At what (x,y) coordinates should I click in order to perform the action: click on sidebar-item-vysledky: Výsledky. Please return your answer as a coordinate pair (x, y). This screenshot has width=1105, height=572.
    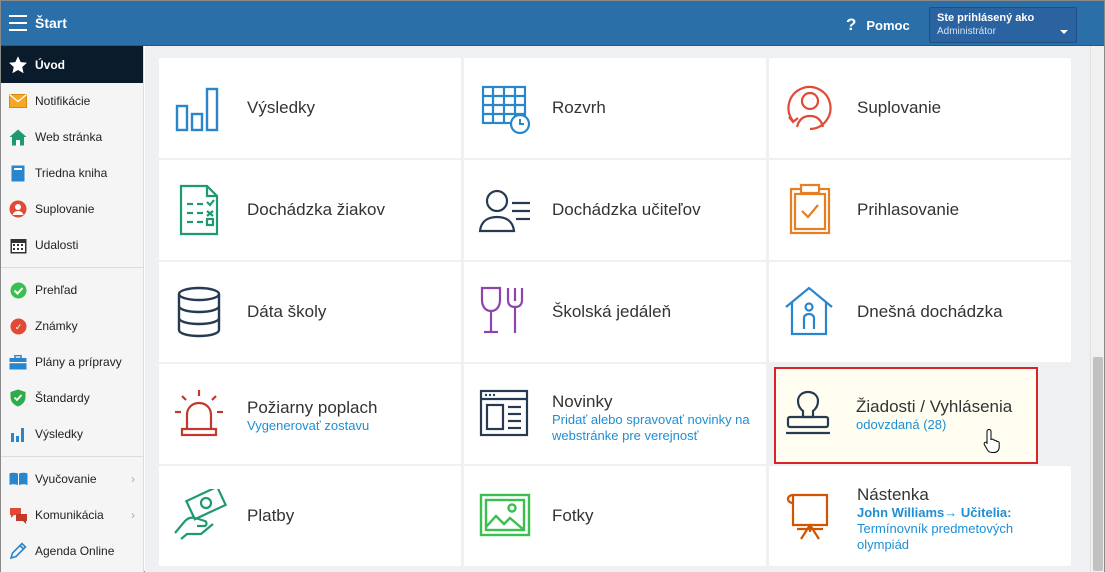
    Looking at the image, I should click on (72, 434).